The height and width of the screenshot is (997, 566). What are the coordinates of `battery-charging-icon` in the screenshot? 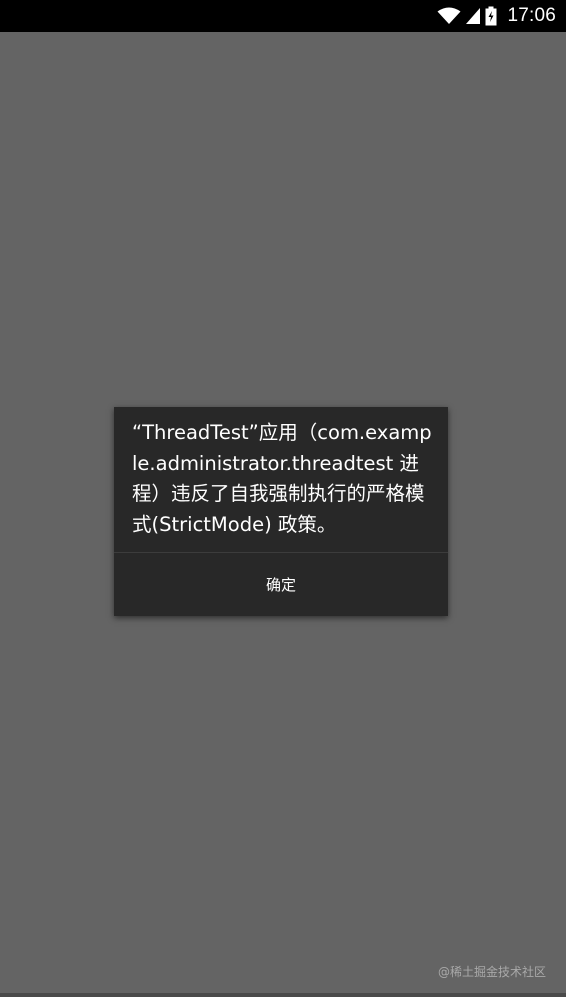 It's located at (491, 16).